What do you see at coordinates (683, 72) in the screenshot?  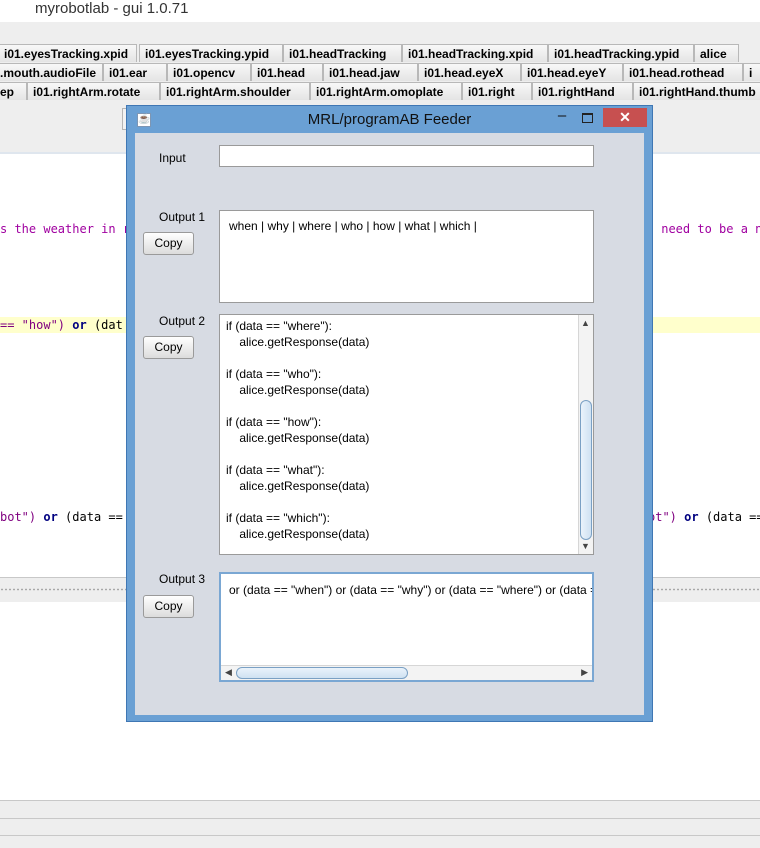 I see `tab-head-rothead: i01.head.rothead` at bounding box center [683, 72].